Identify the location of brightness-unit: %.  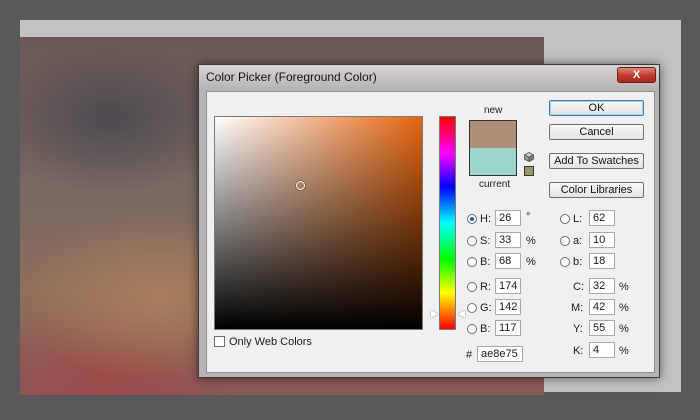
(531, 262).